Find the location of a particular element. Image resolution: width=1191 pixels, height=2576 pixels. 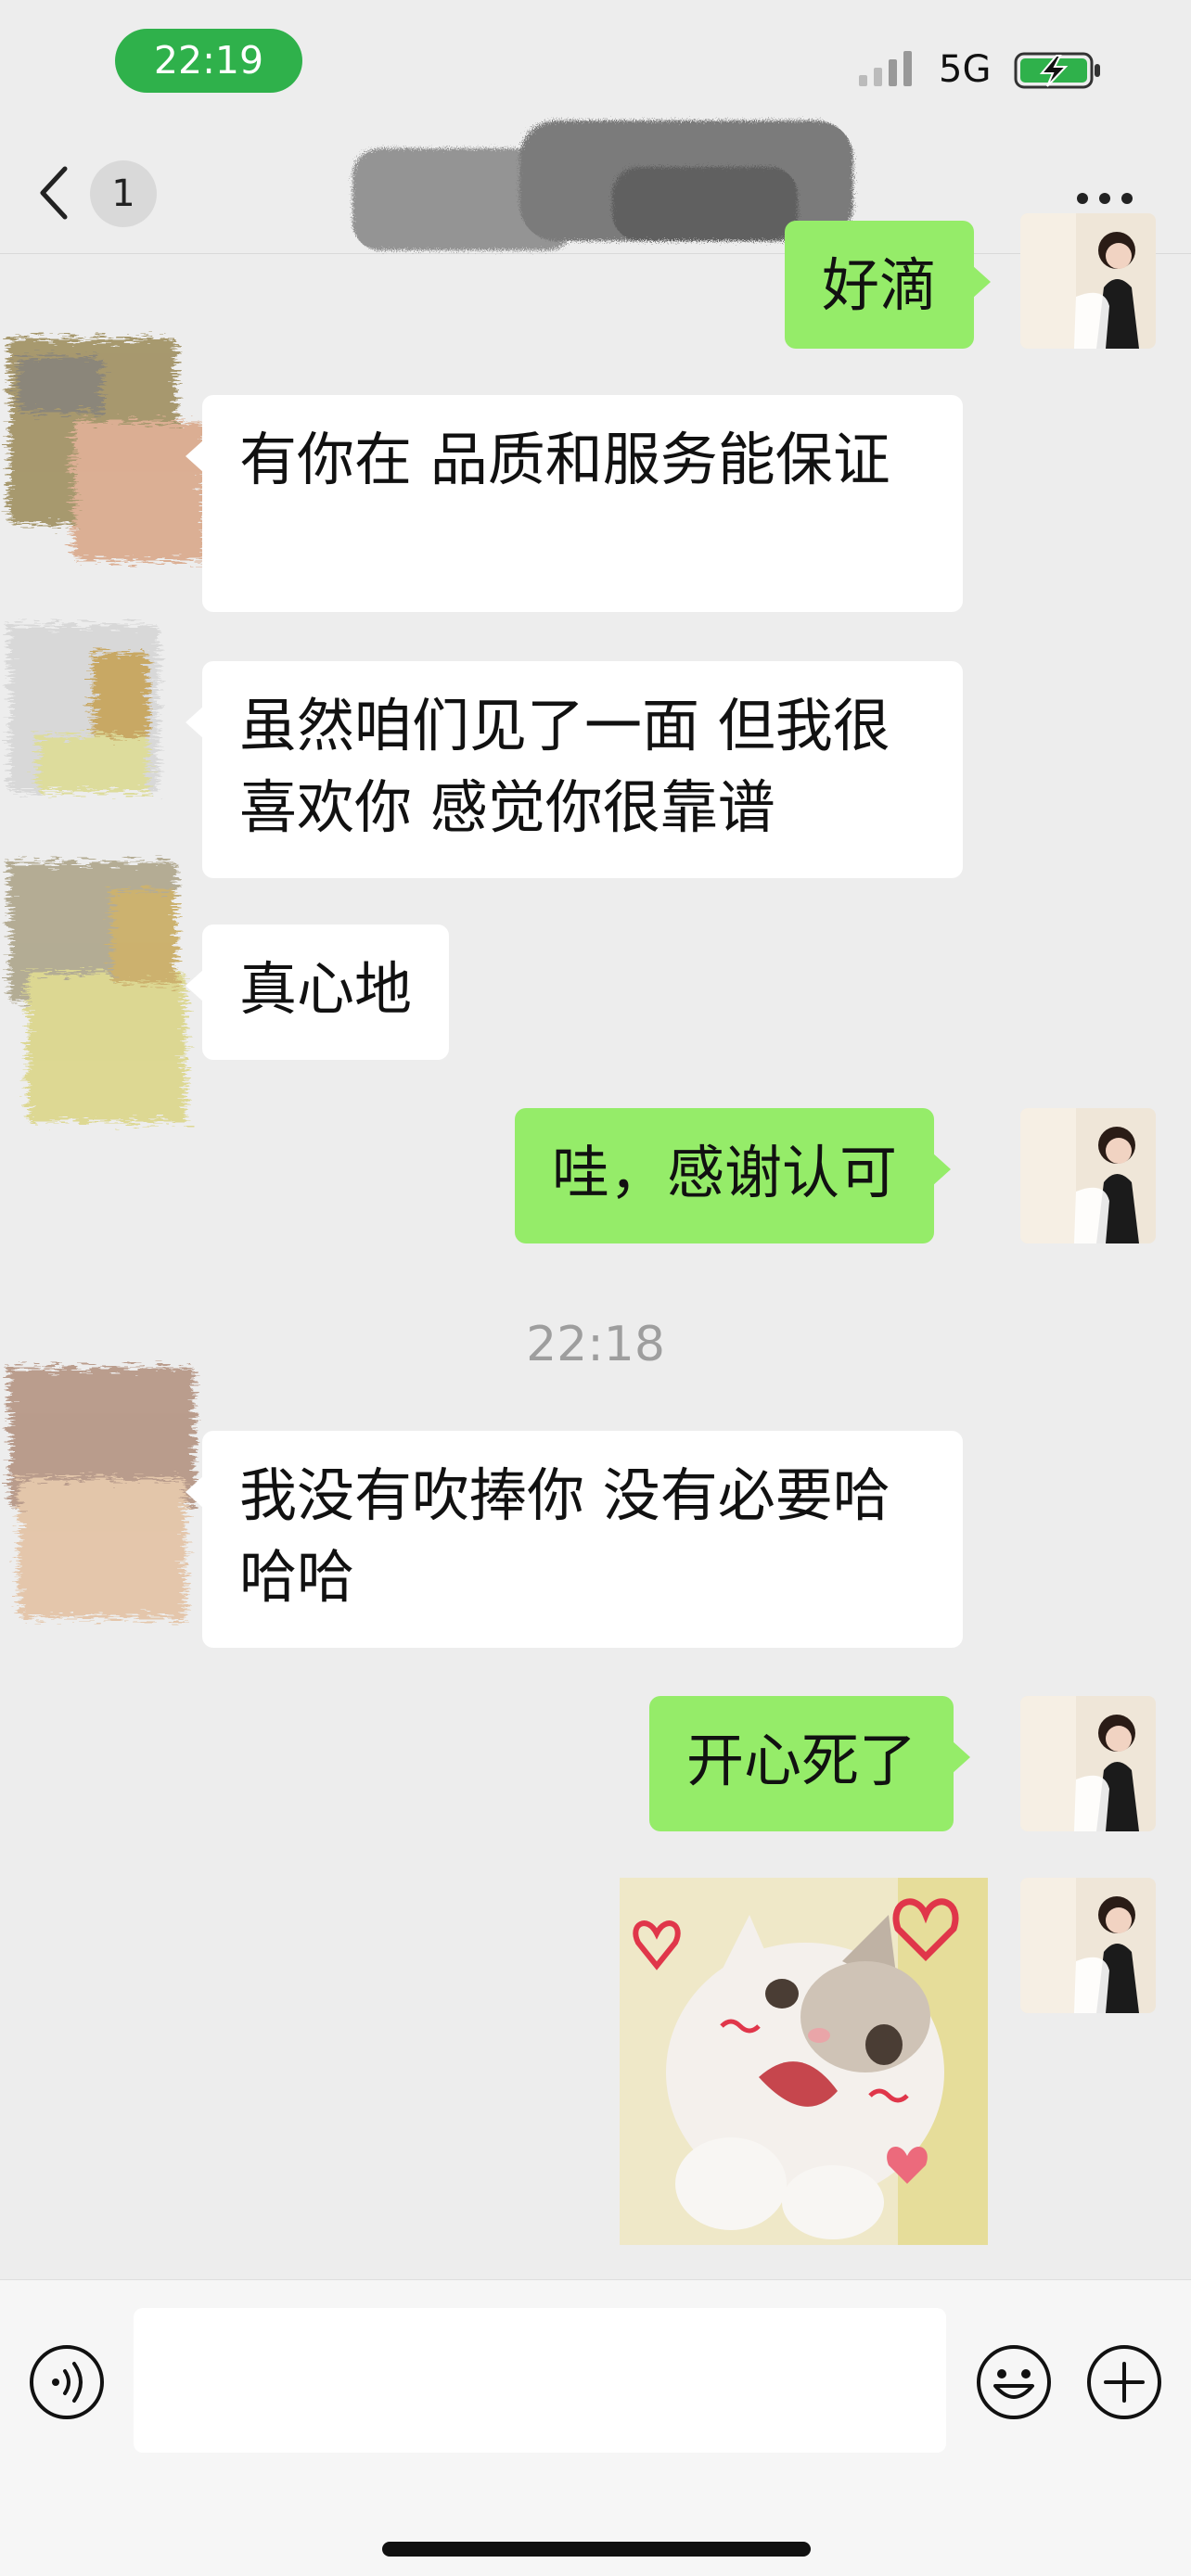

plus-icon is located at coordinates (1124, 2382).